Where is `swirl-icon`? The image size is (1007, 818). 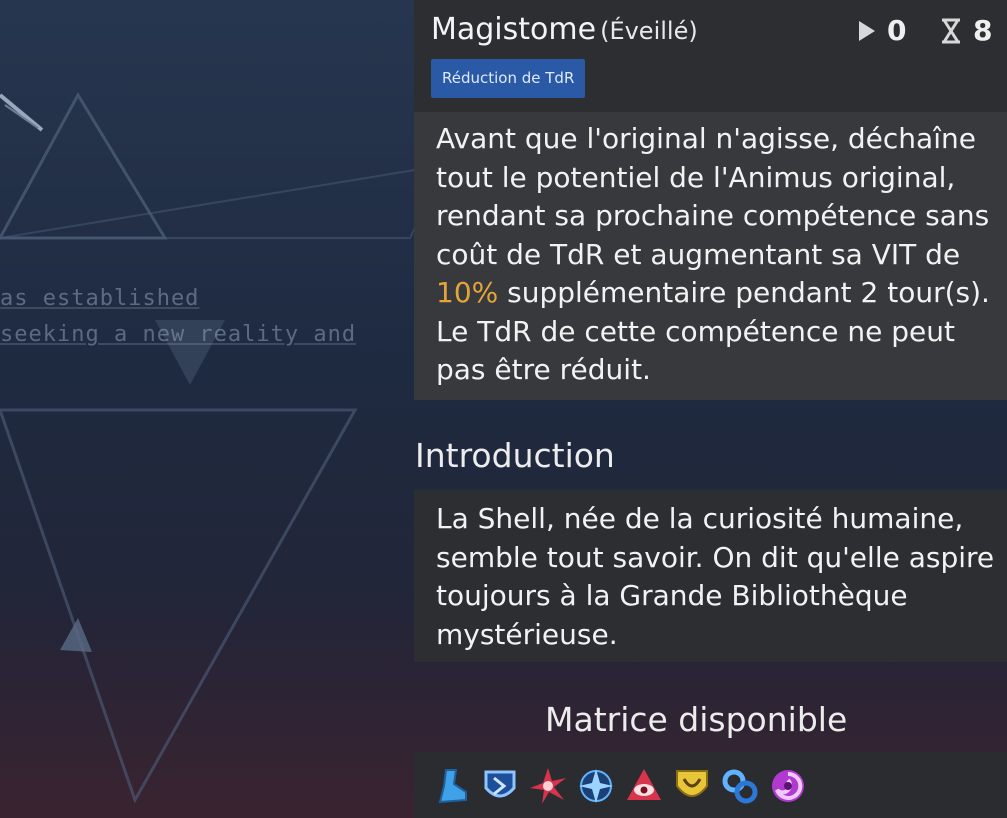
swirl-icon is located at coordinates (788, 786).